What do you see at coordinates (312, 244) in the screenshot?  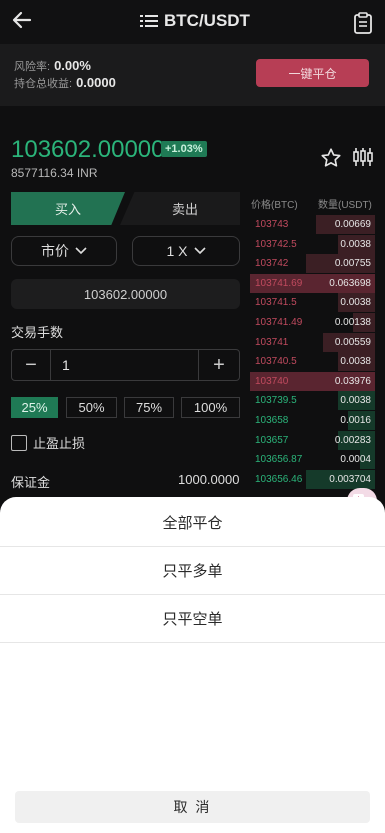 I see `orderbook-ask-row: 103742.5 0.0038` at bounding box center [312, 244].